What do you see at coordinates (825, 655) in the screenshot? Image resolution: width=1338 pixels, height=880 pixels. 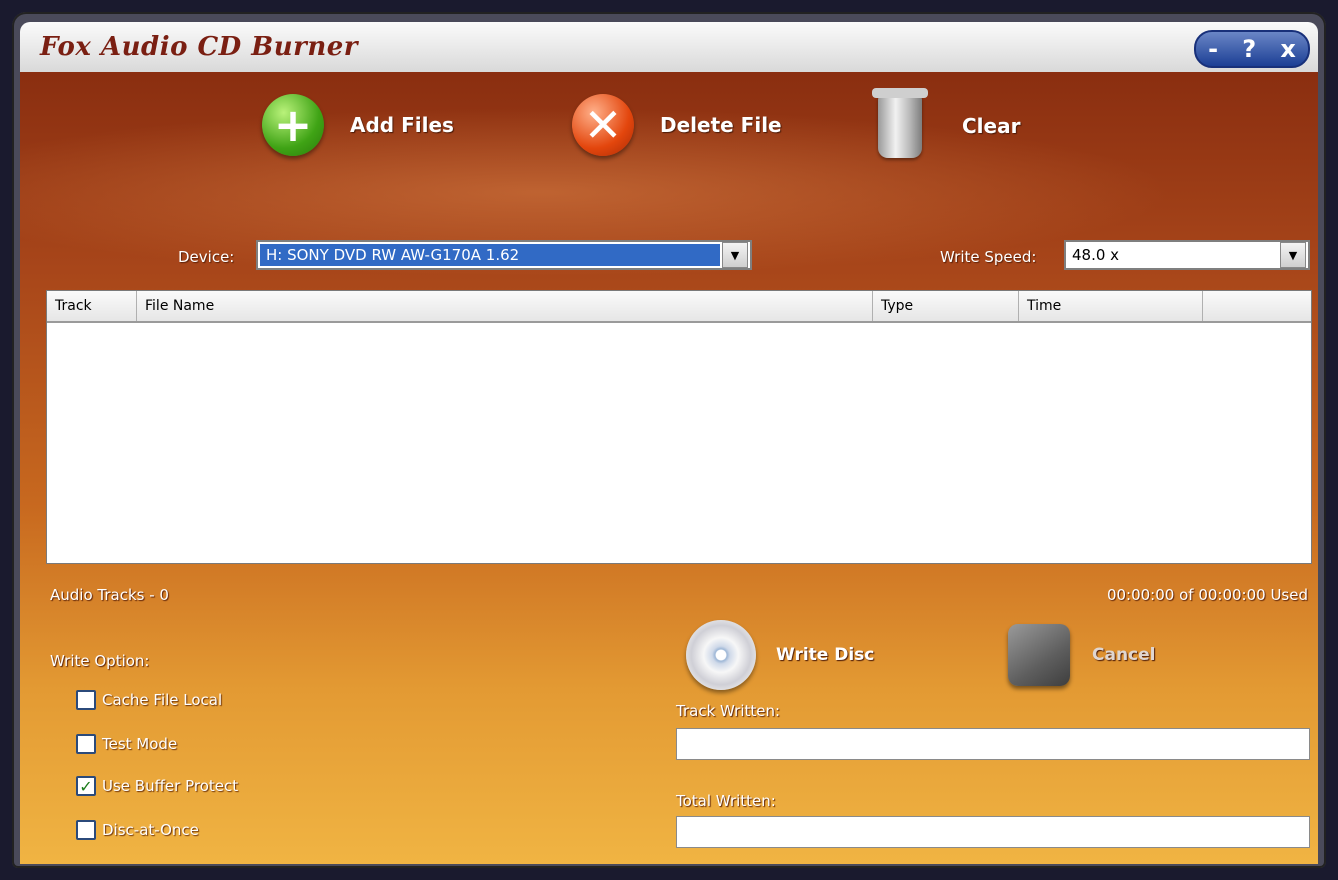 I see `write-disc-label: Write Disc` at bounding box center [825, 655].